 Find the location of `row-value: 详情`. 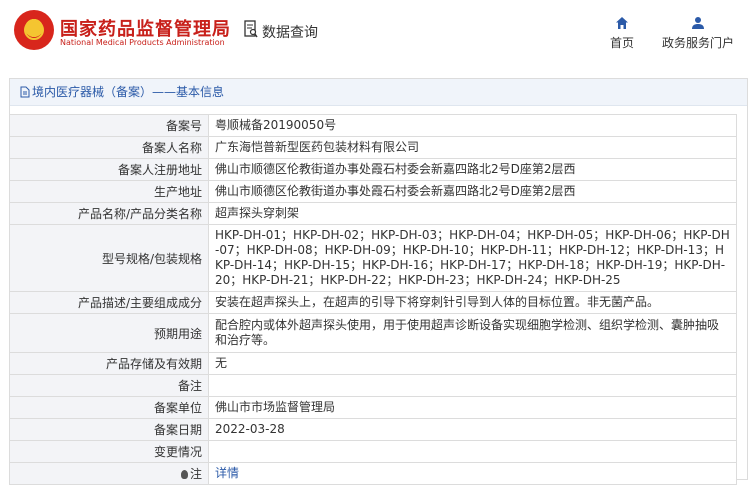

row-value: 详情 is located at coordinates (472, 473).